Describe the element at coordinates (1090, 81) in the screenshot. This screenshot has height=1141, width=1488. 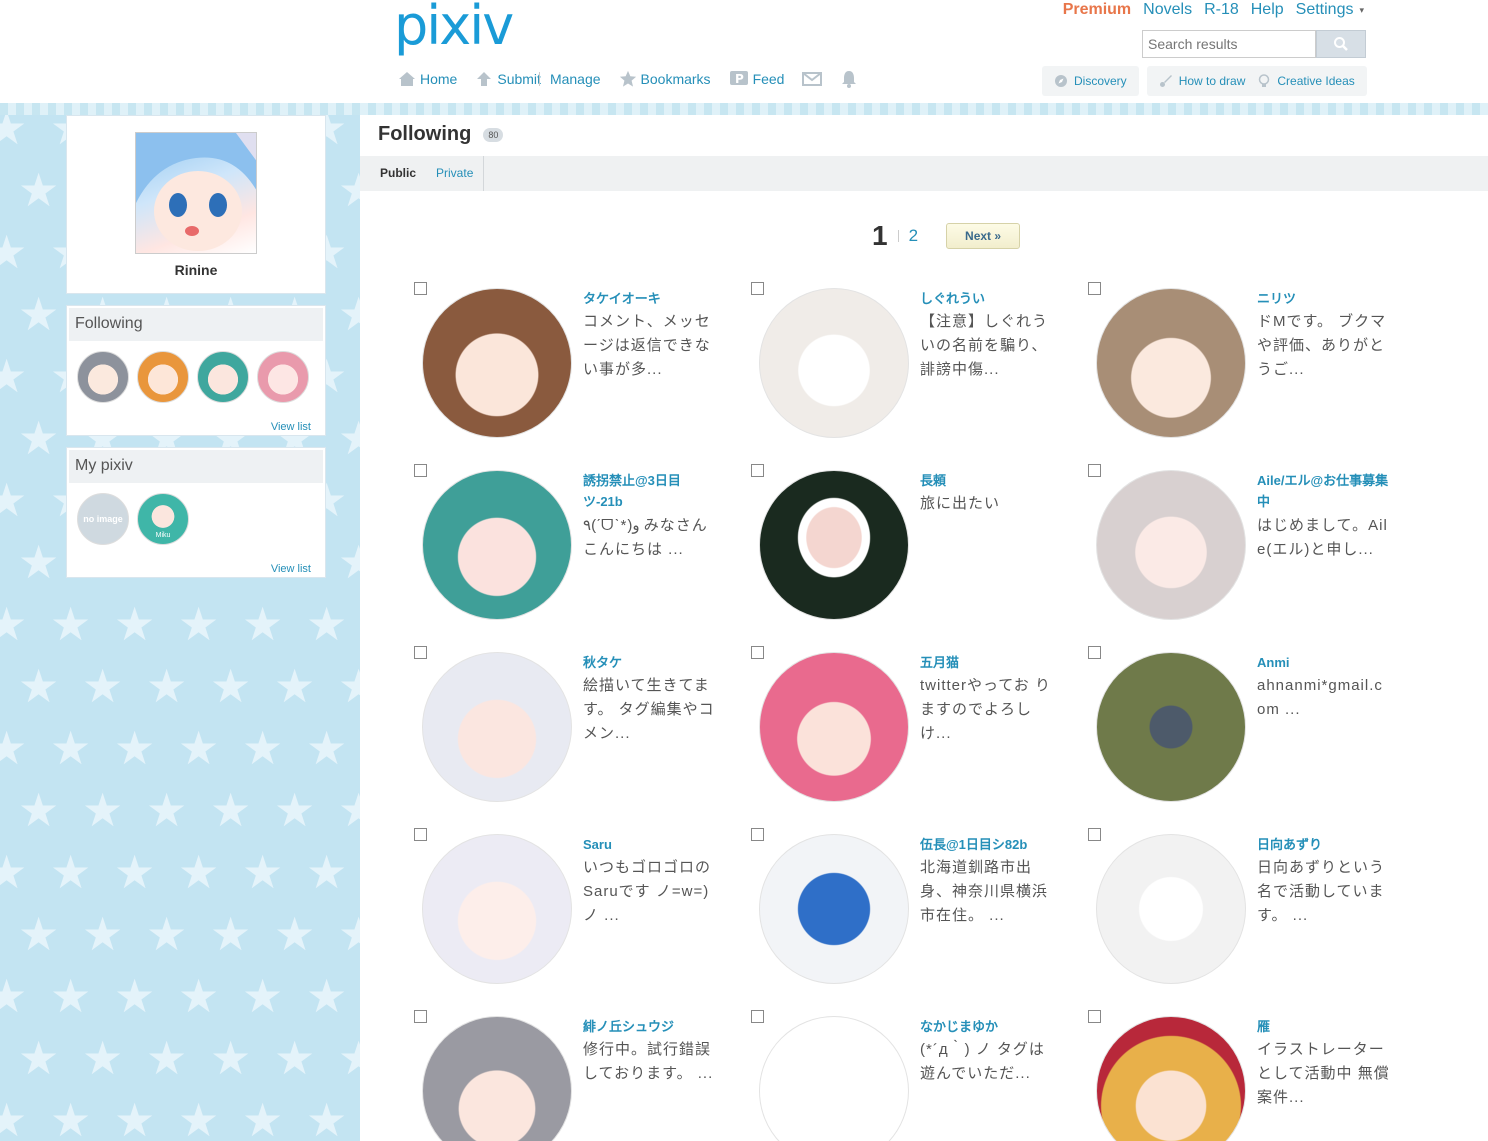
I see `discovery-button: Discovery` at that location.